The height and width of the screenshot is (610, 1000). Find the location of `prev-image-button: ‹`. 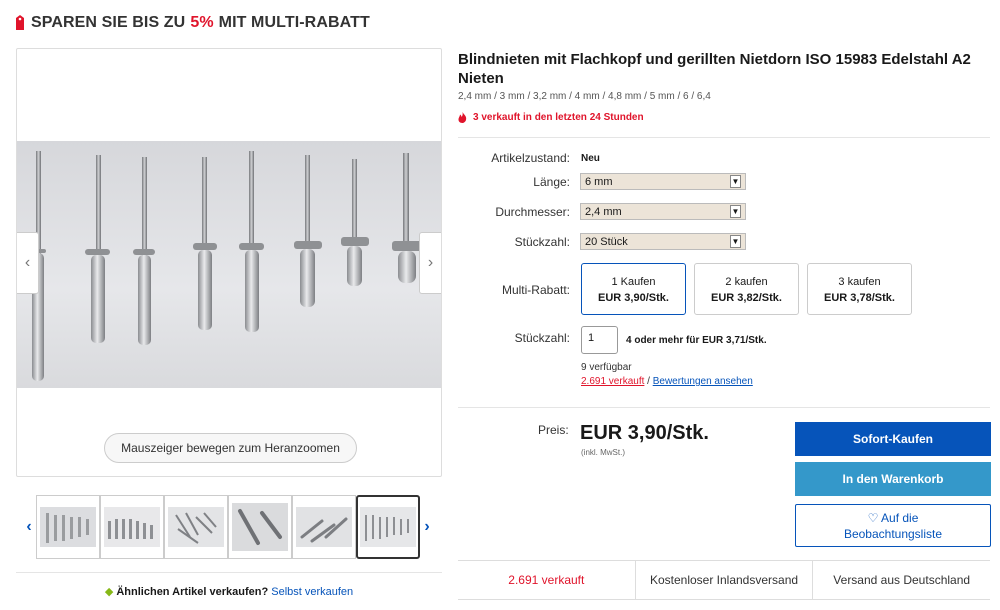

prev-image-button: ‹ is located at coordinates (28, 263).